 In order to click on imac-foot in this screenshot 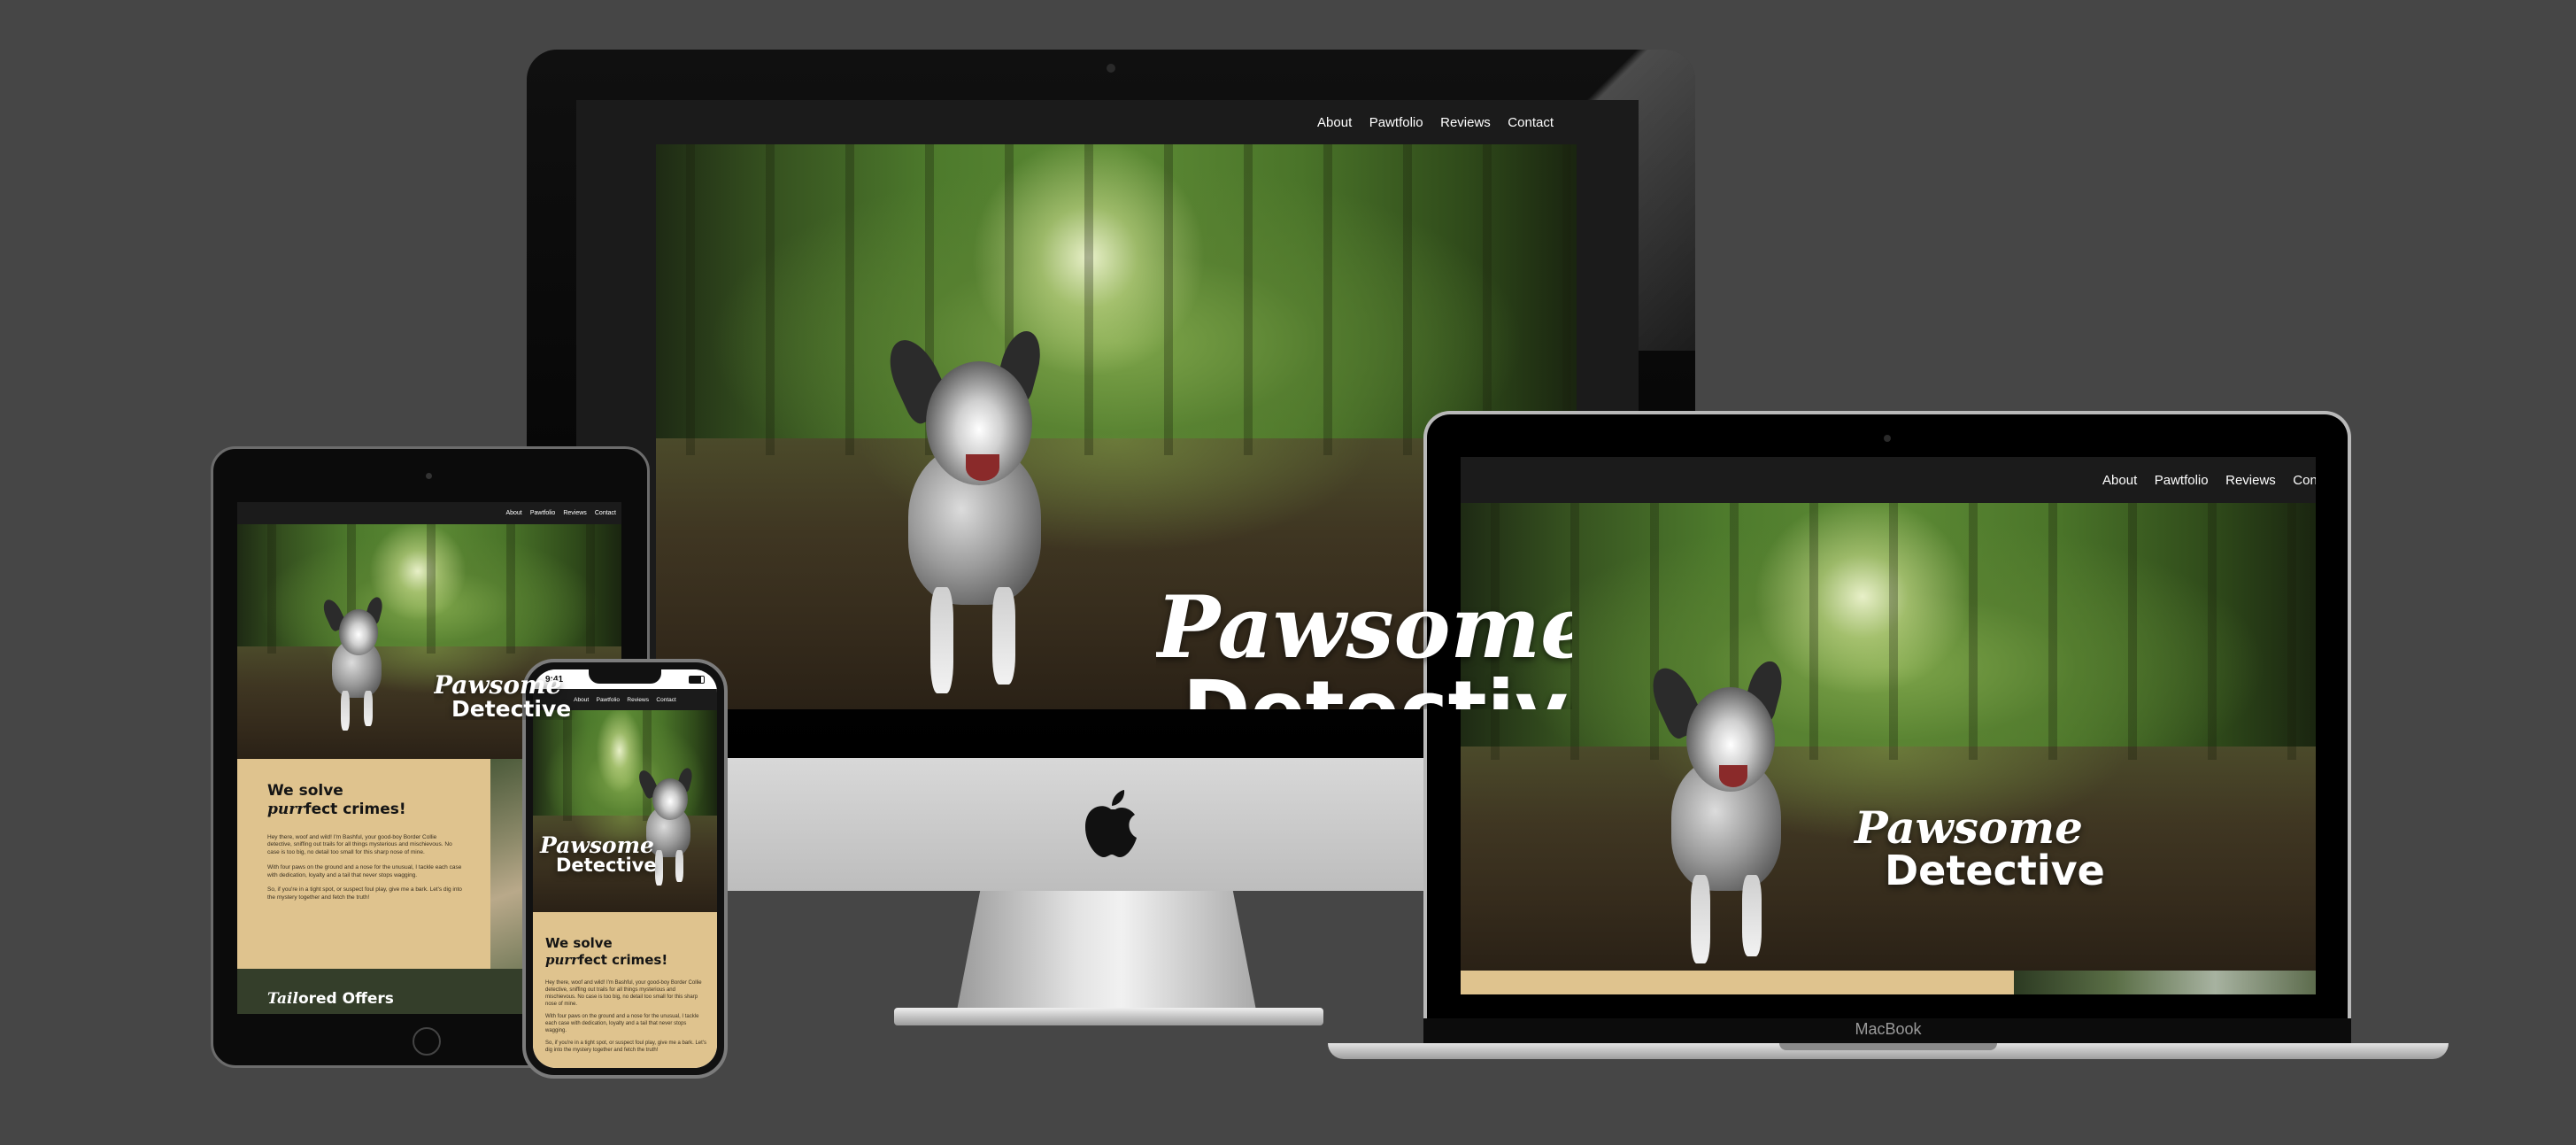, I will do `click(1108, 1016)`.